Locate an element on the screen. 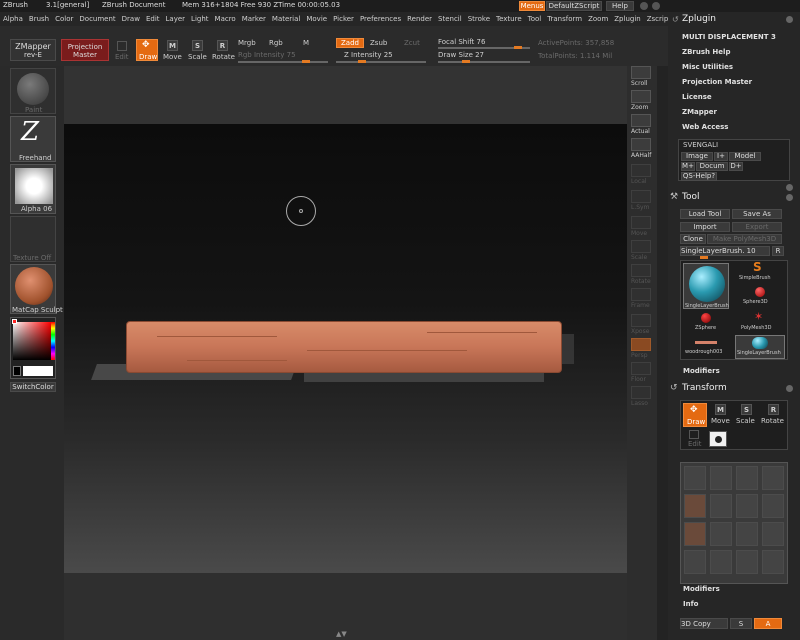 The height and width of the screenshot is (640, 800). edit-button: Edit is located at coordinates (122, 50).